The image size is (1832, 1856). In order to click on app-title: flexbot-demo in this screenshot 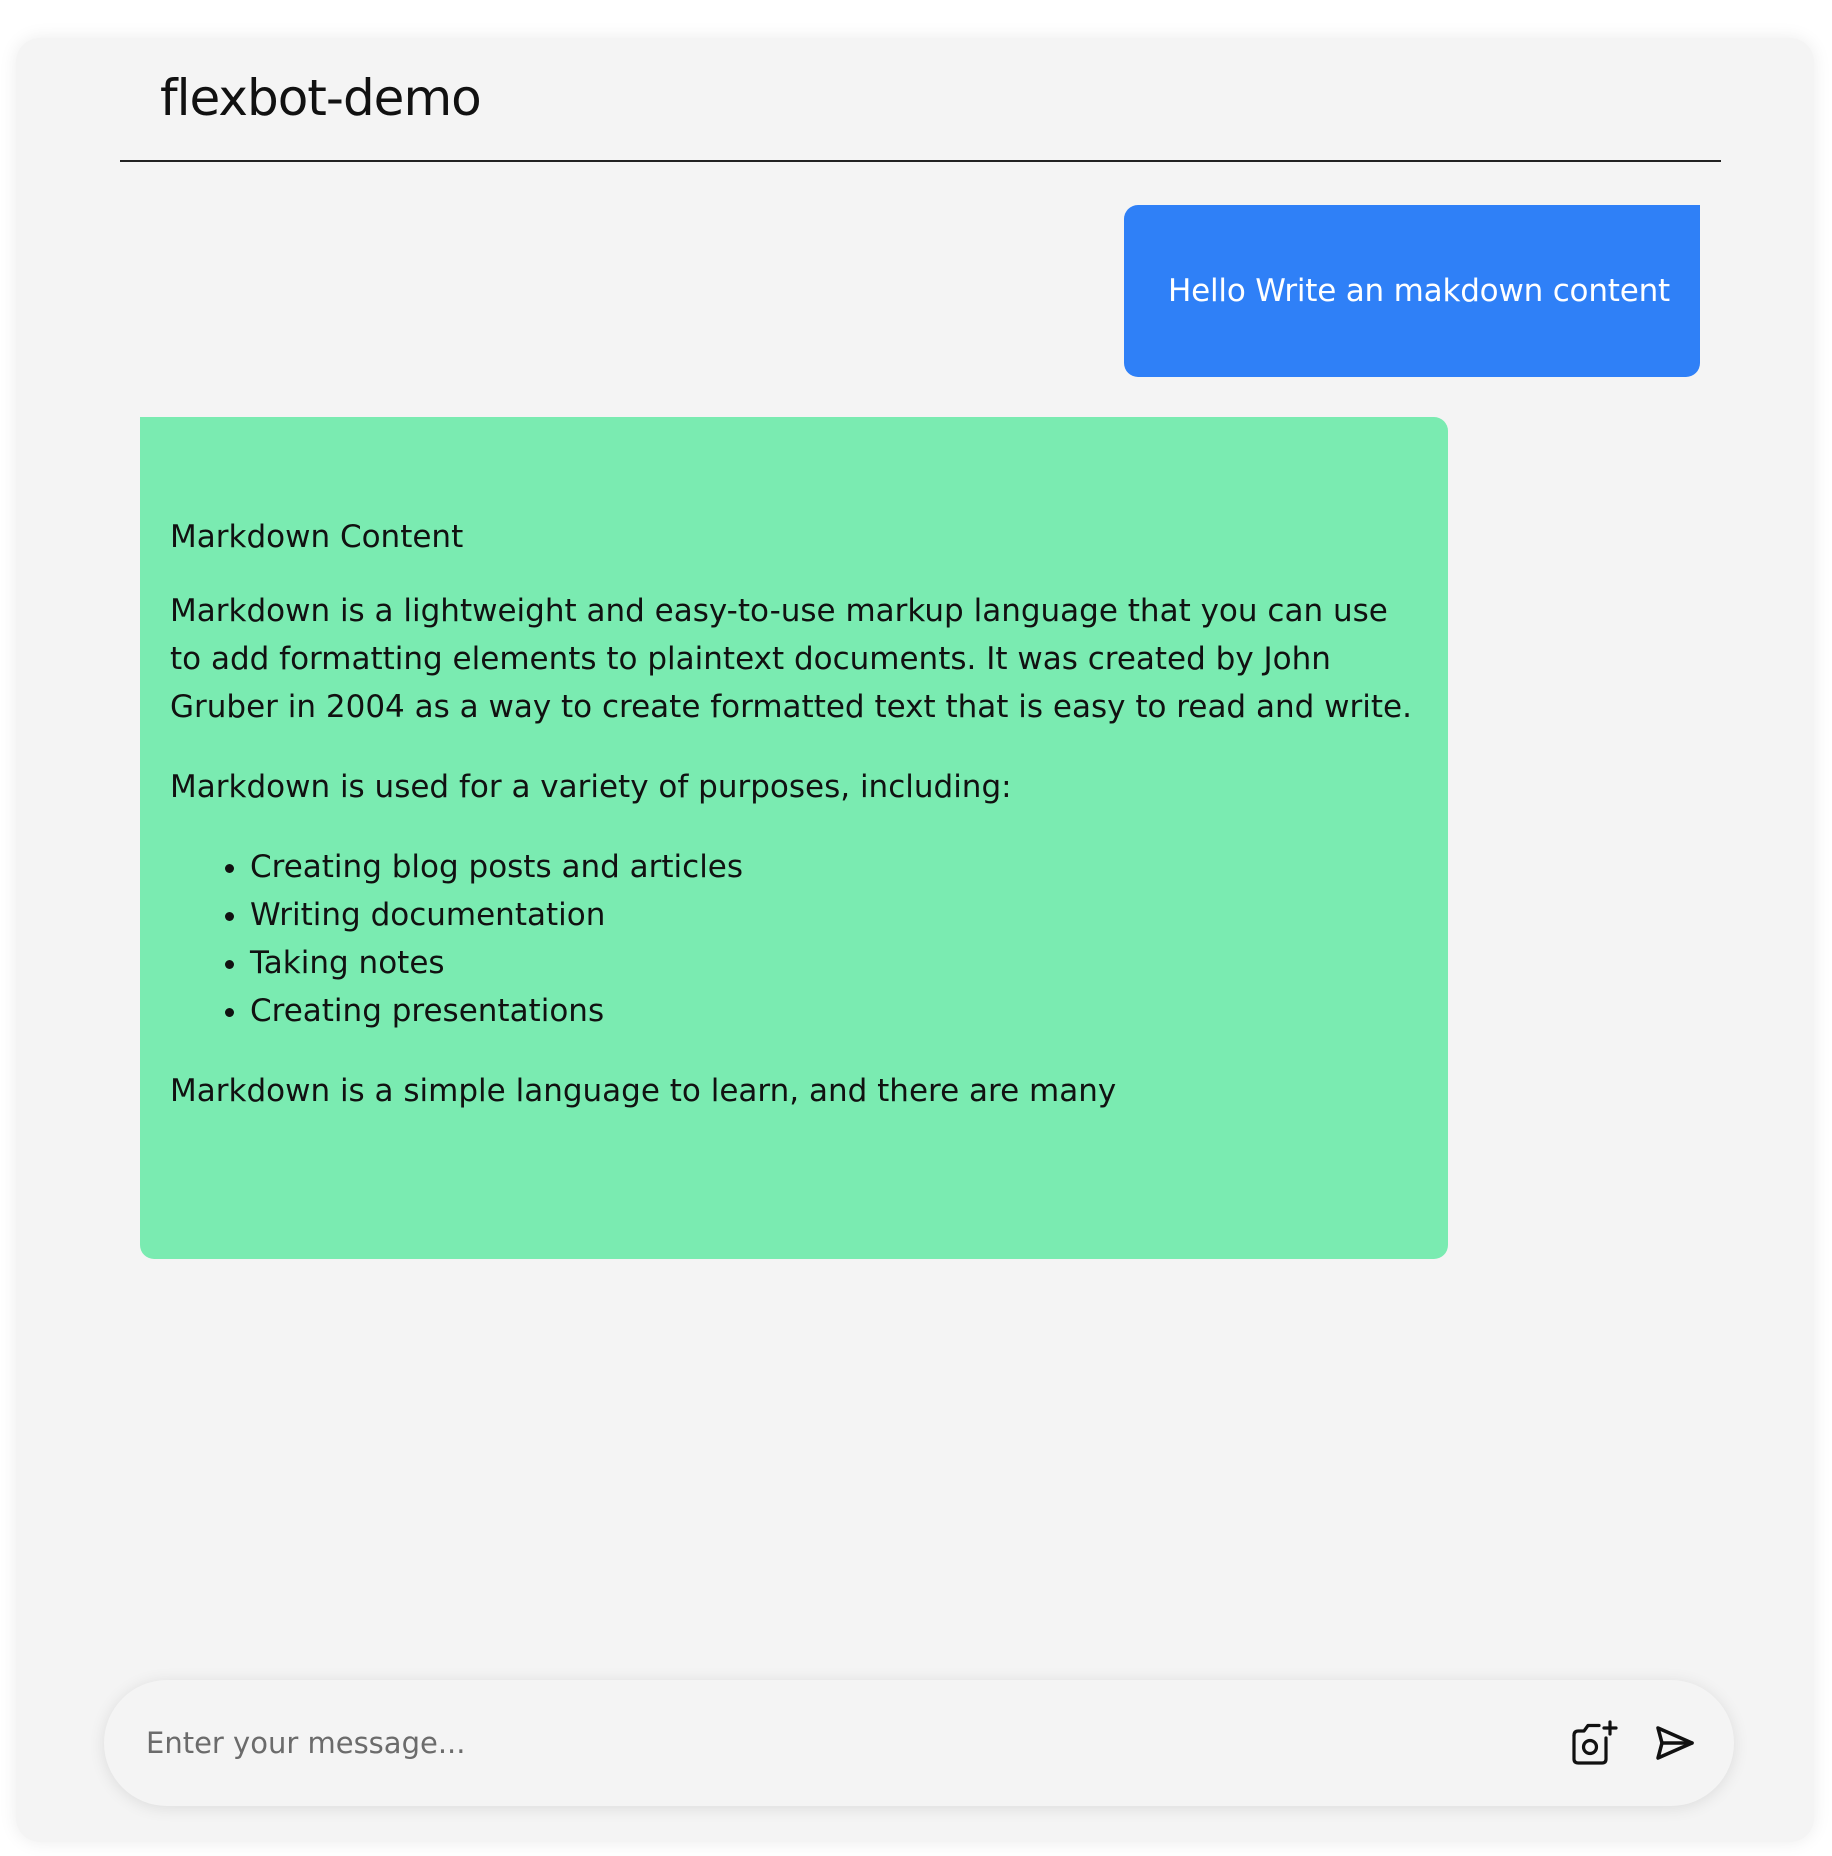, I will do `click(321, 98)`.